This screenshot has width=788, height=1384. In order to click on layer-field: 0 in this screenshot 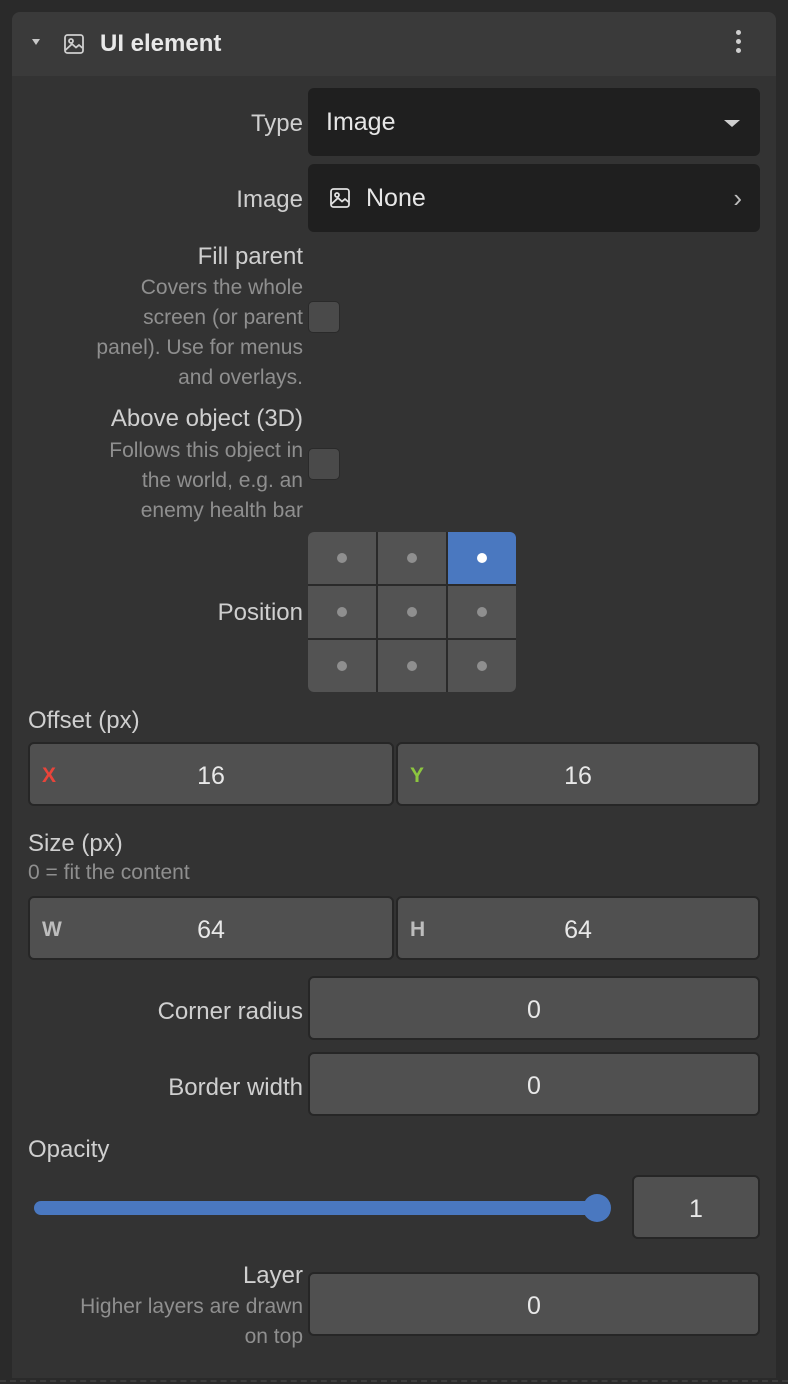, I will do `click(534, 1304)`.